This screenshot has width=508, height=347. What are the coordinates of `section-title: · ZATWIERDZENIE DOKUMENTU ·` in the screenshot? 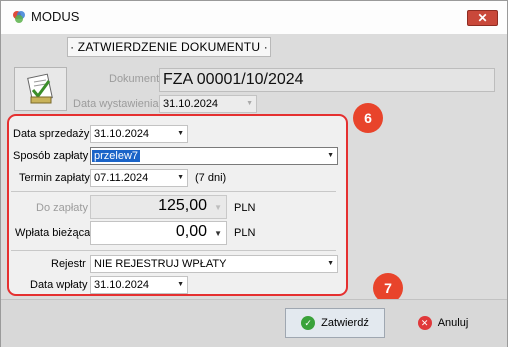 It's located at (169, 47).